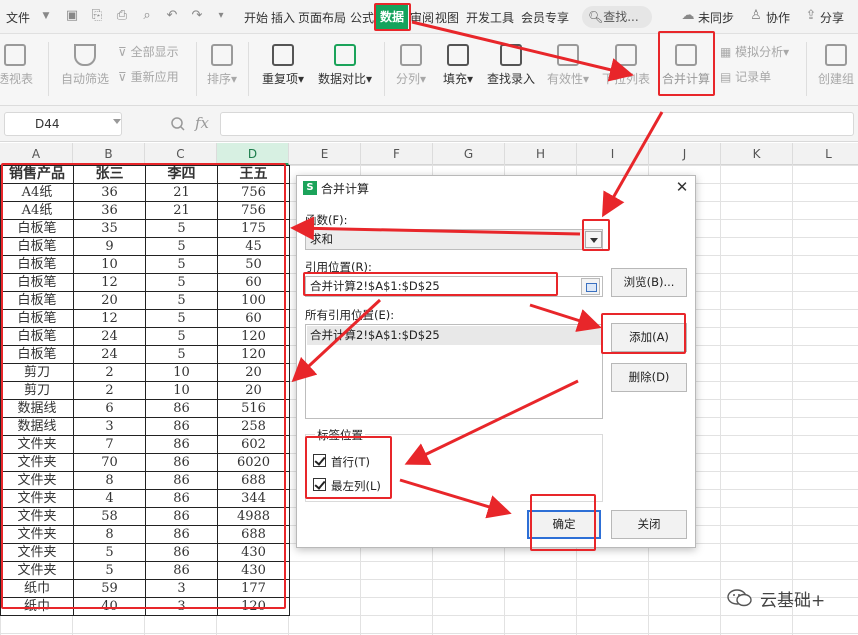 The width and height of the screenshot is (858, 635). Describe the element at coordinates (253, 516) in the screenshot. I see `cell-wangwu: 4988` at that location.